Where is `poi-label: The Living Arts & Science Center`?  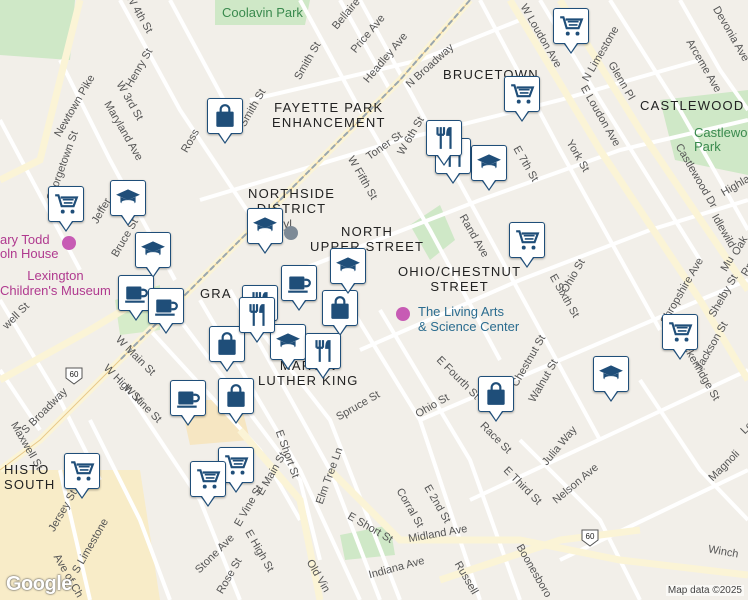 poi-label: The Living Arts & Science Center is located at coordinates (468, 319).